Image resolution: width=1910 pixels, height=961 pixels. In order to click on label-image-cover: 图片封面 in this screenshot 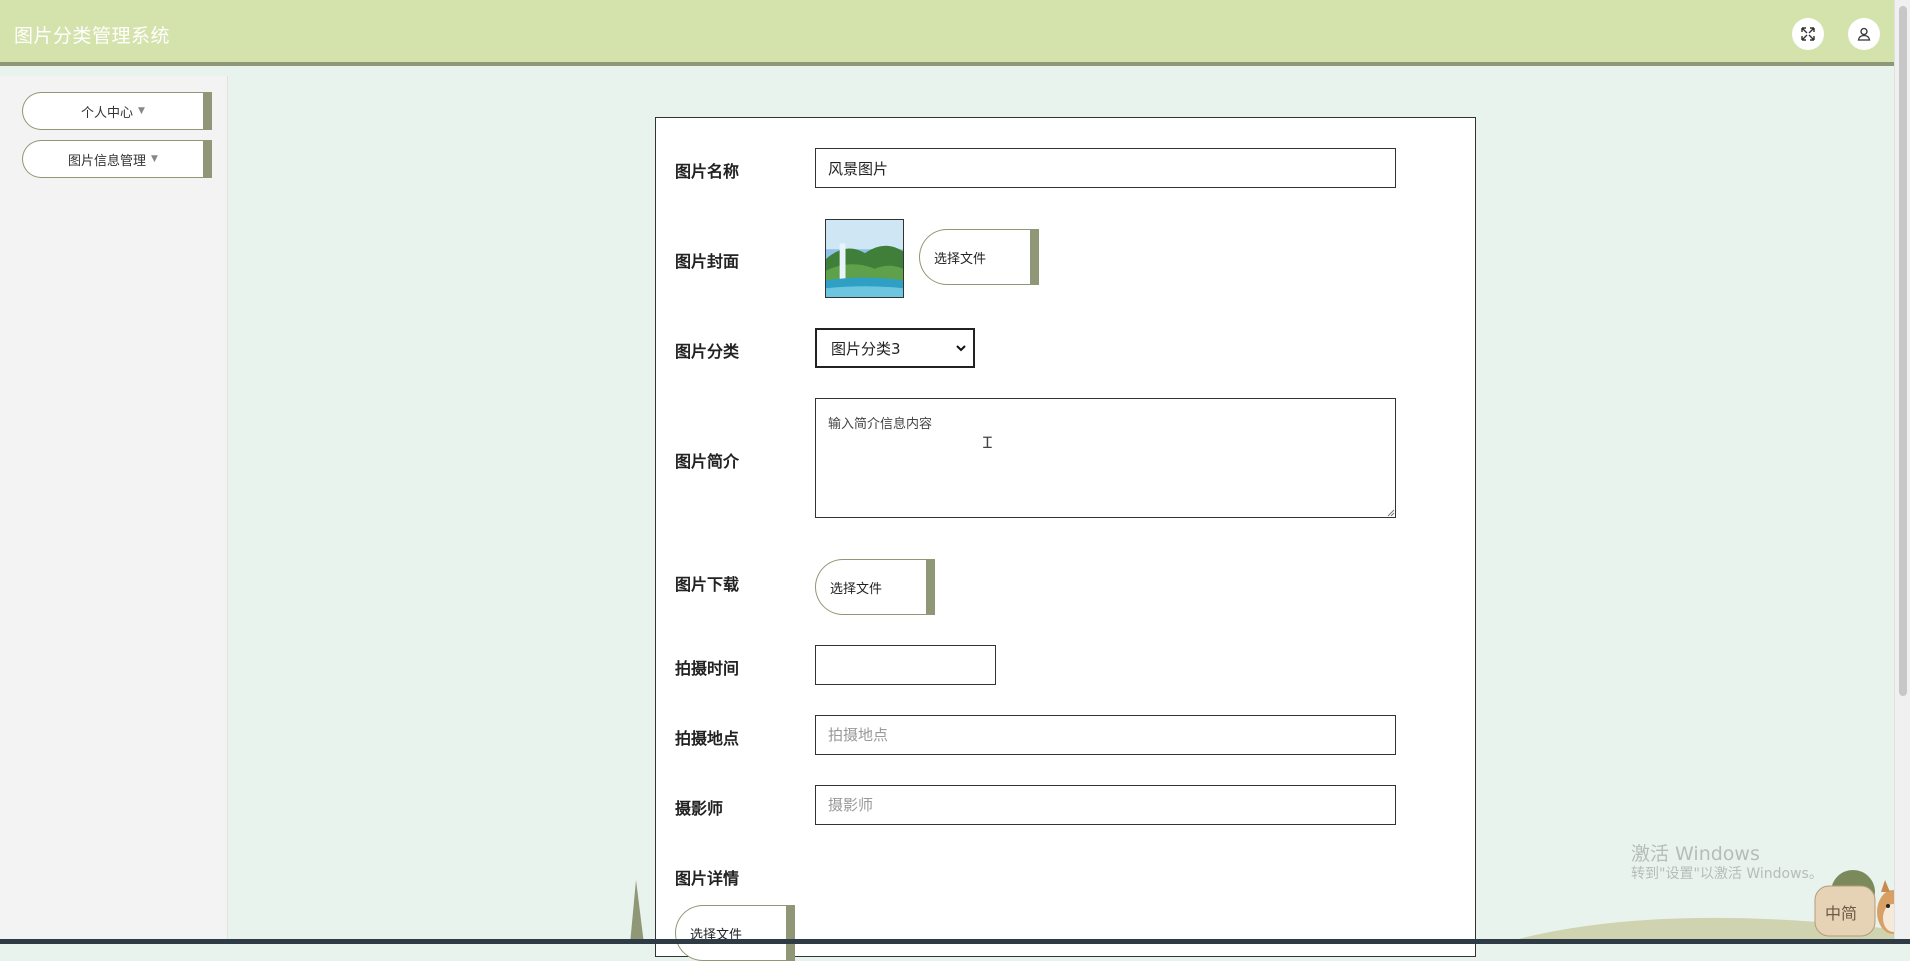, I will do `click(707, 261)`.